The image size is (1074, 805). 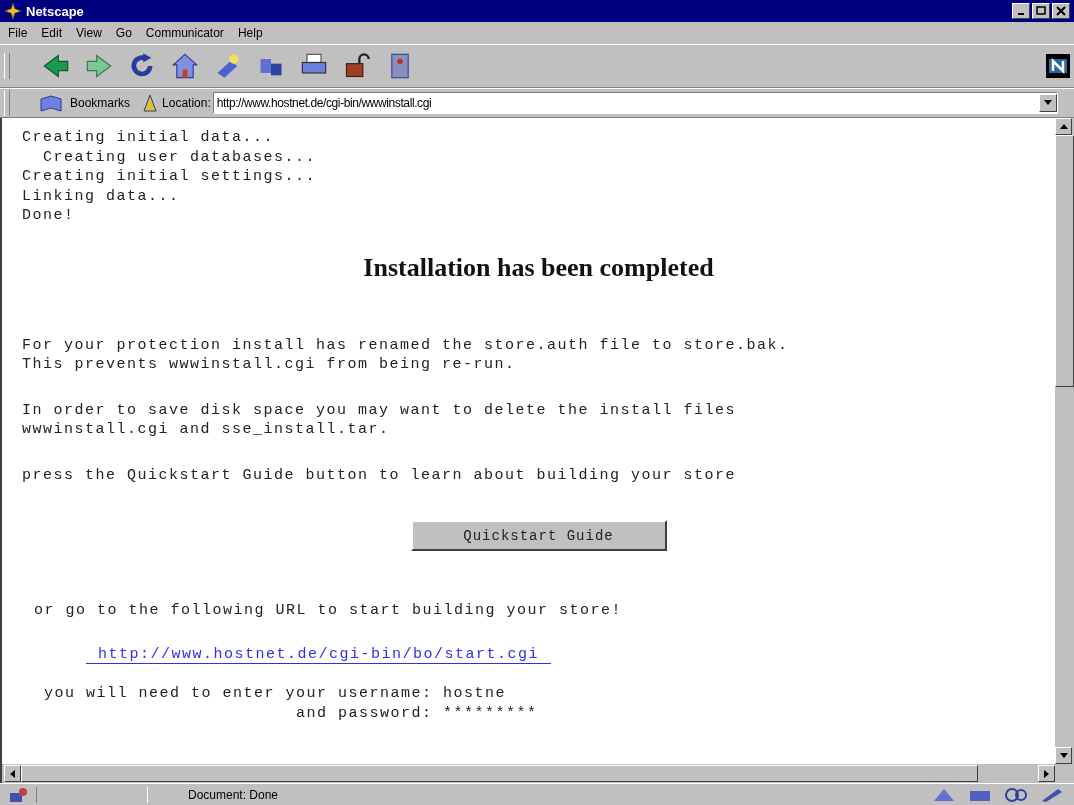 I want to click on down-arrow-icon, so click(x=1063, y=755).